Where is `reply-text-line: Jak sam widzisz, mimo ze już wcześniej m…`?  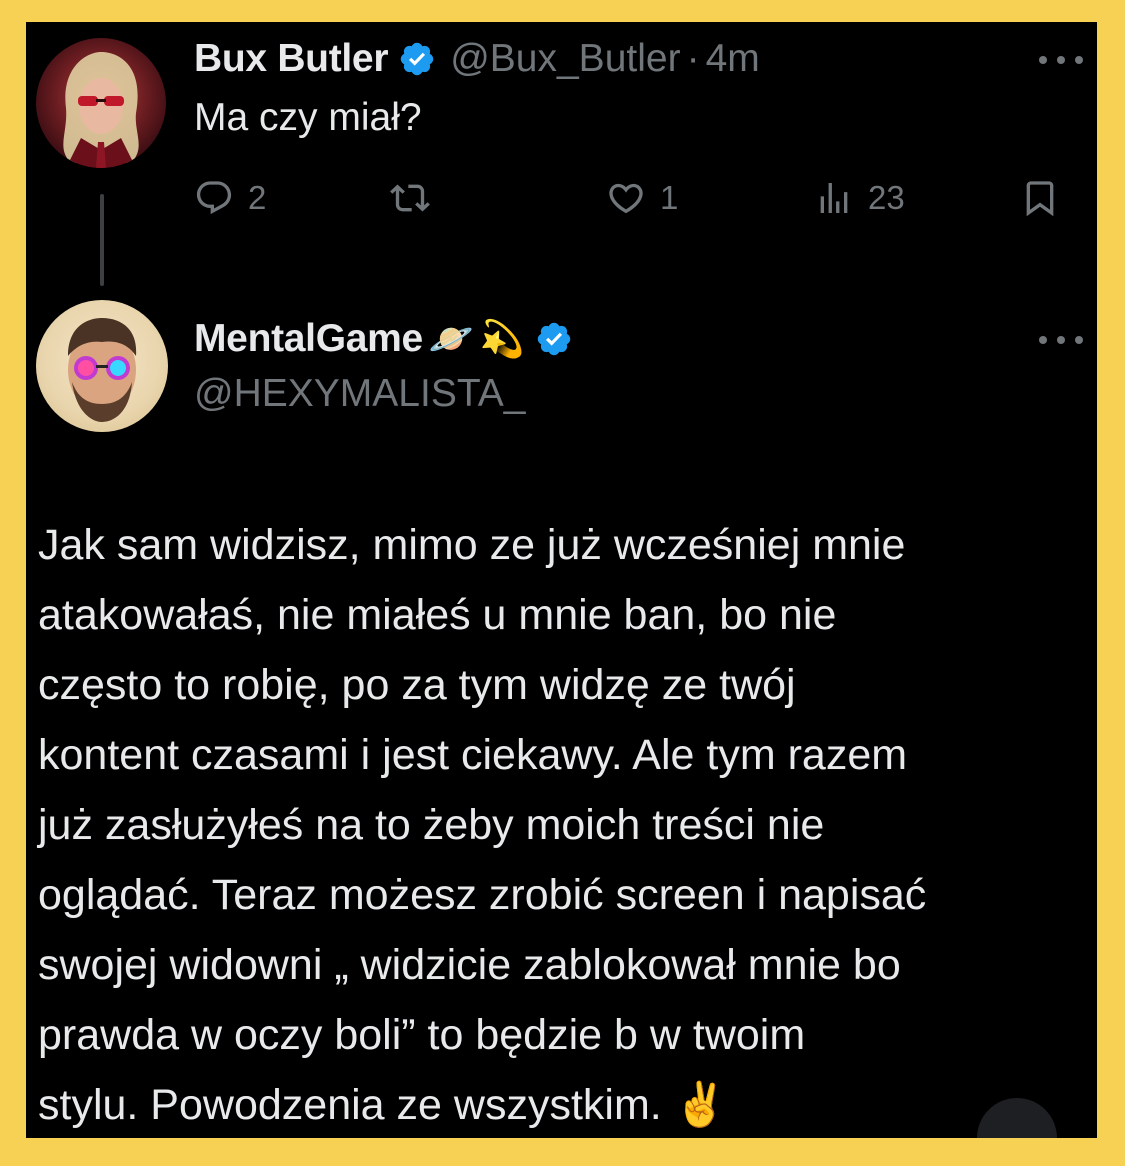 reply-text-line: Jak sam widzisz, mimo ze już wcześniej m… is located at coordinates (472, 545).